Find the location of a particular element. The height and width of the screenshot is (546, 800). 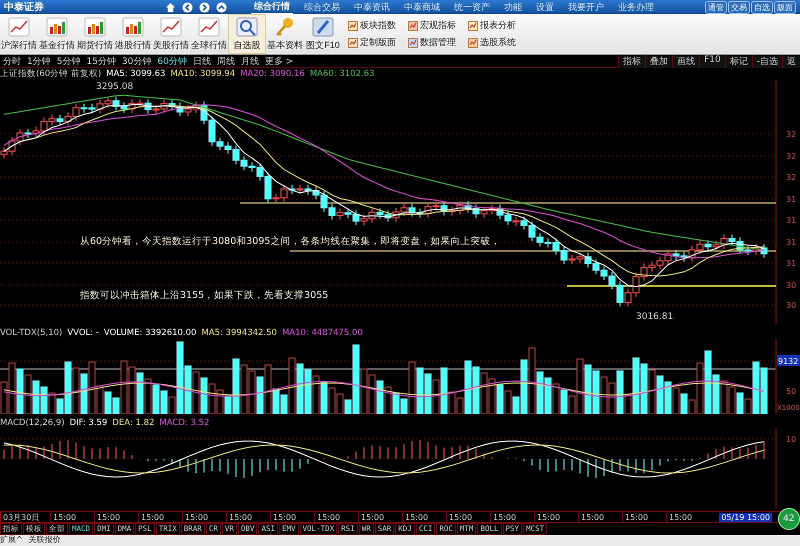

legend-value: MA20: 3090.16 is located at coordinates (272, 74).